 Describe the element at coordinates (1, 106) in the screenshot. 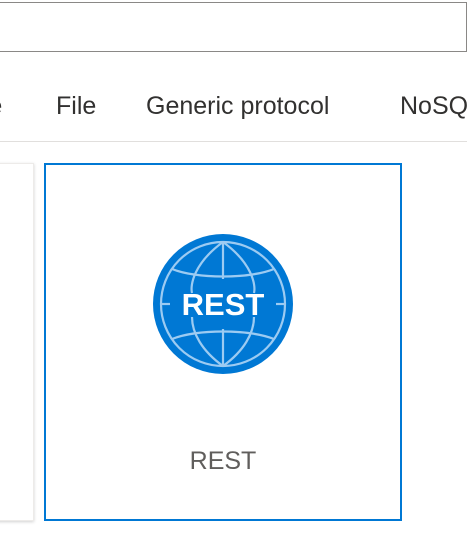

I see `tab-partial-previous: re` at that location.